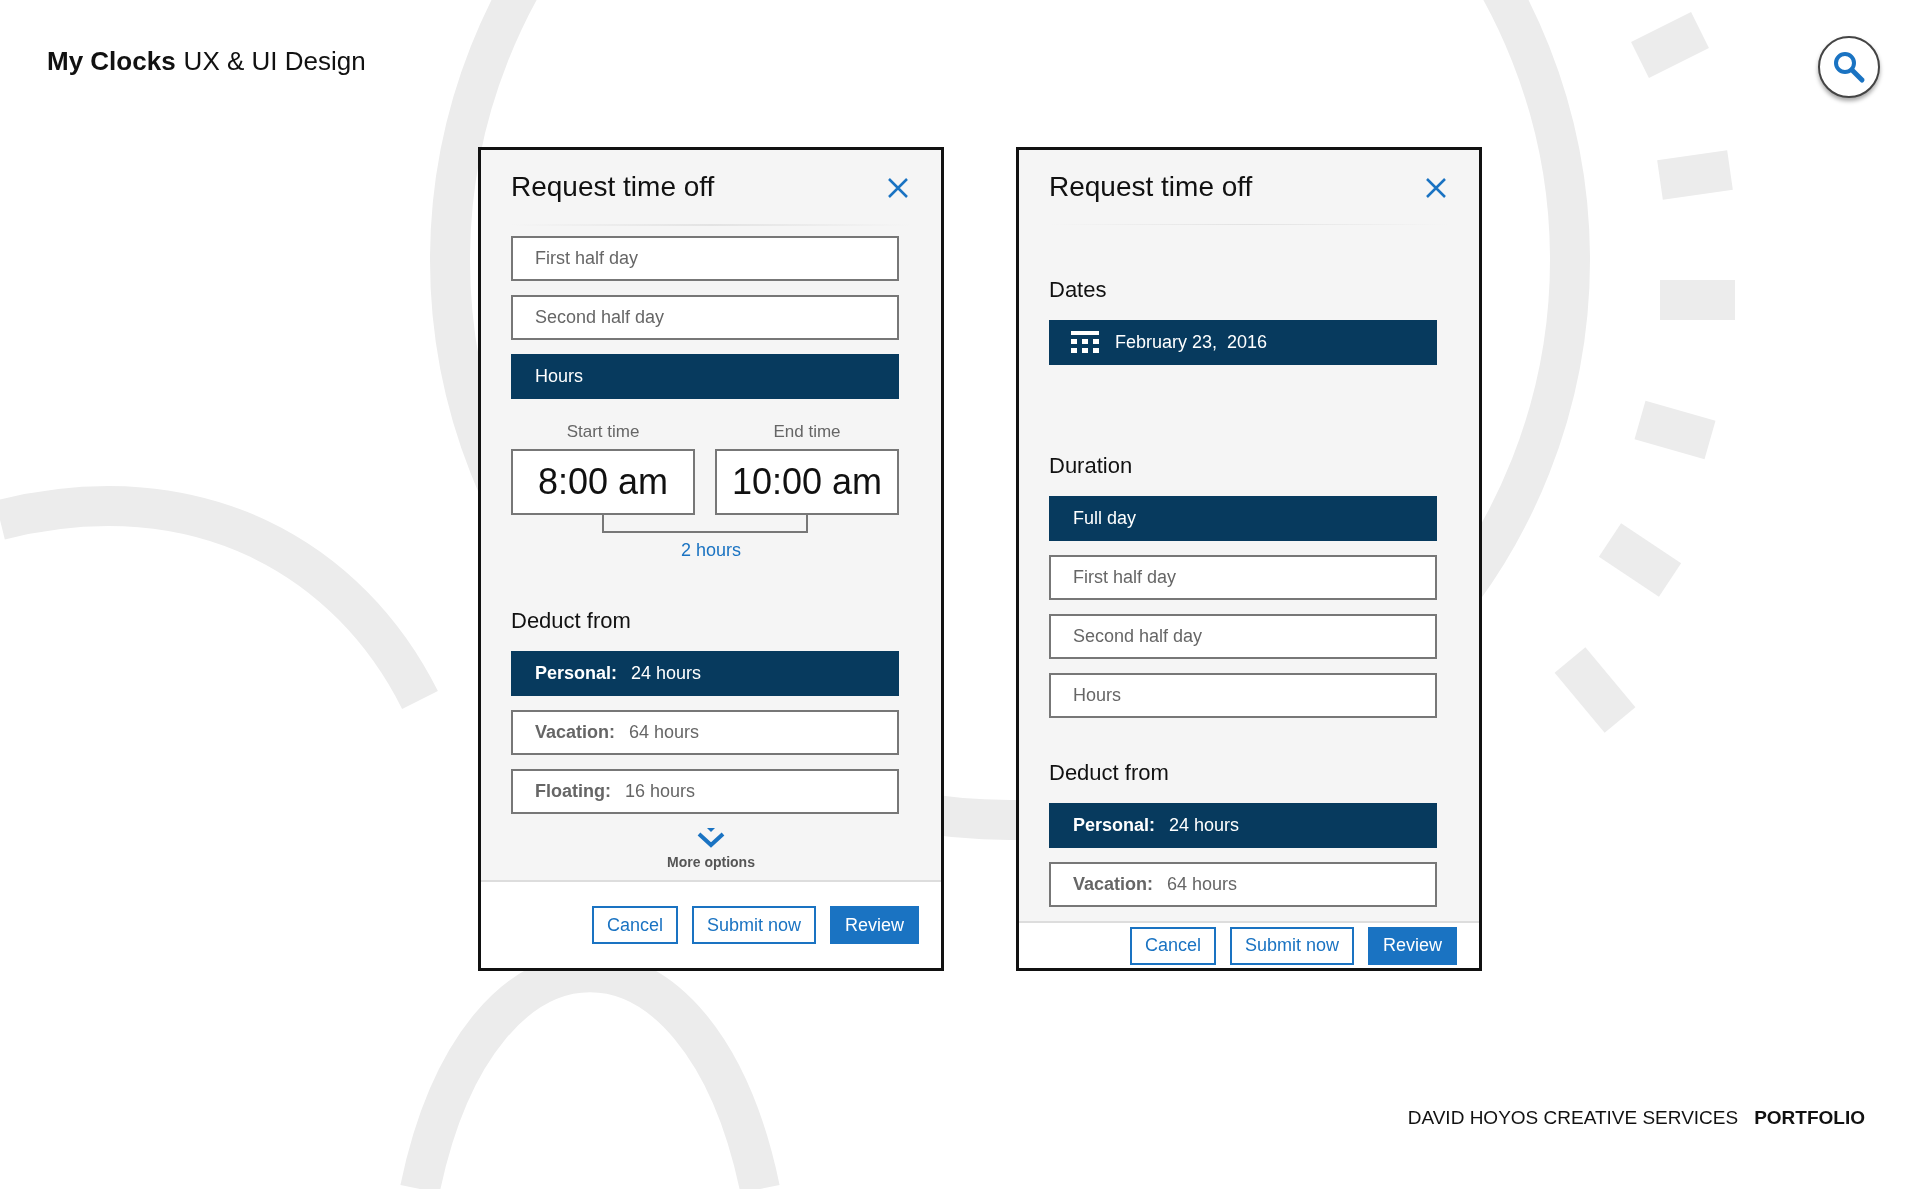  Describe the element at coordinates (1243, 519) in the screenshot. I see `option-item: Full day` at that location.